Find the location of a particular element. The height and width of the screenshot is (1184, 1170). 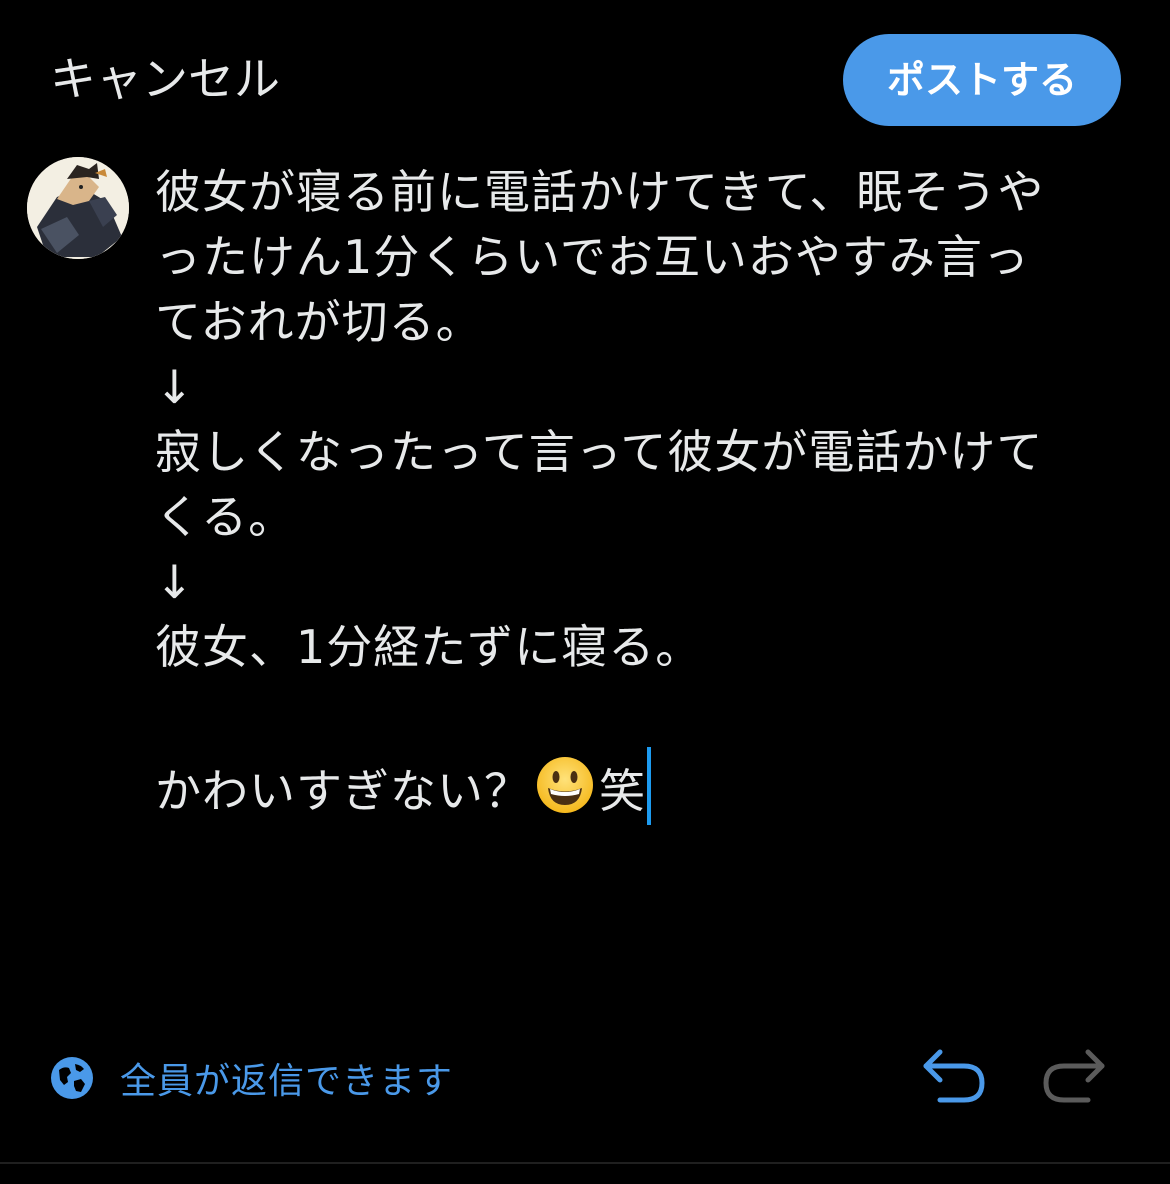

reply-setting-button: 全員が返信できます is located at coordinates (251, 1078).